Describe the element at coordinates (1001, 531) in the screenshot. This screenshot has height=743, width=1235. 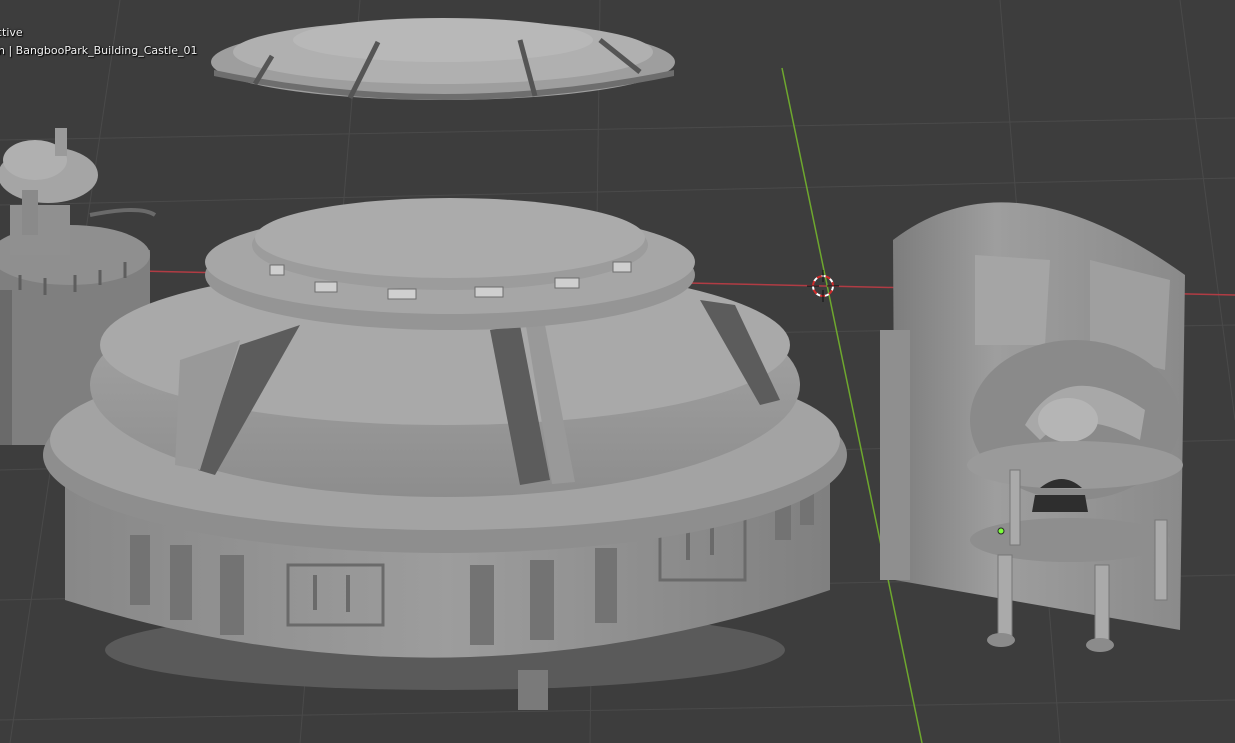
I see `object-origin-icon` at that location.